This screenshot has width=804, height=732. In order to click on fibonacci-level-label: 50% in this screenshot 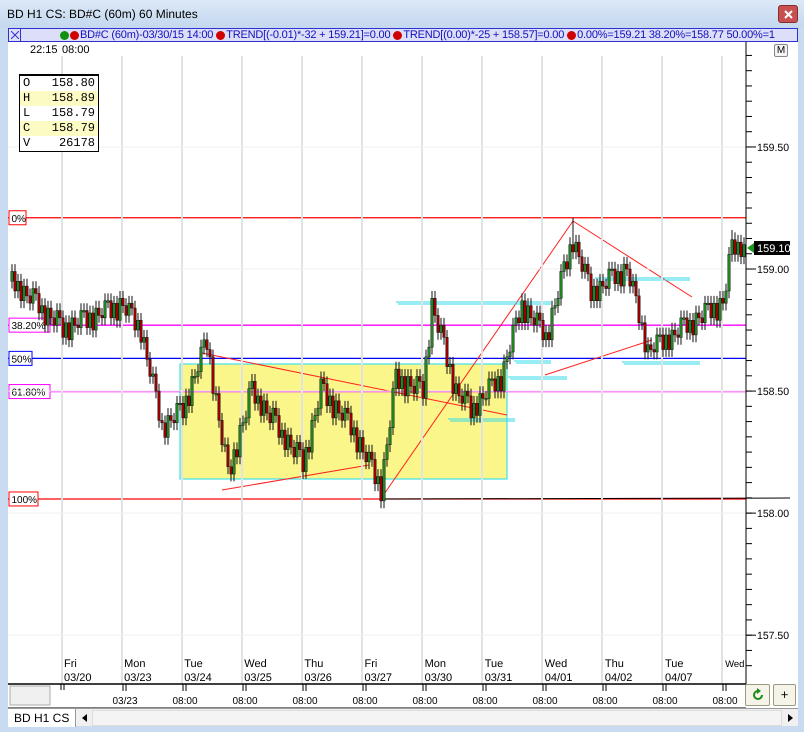, I will do `click(20, 358)`.